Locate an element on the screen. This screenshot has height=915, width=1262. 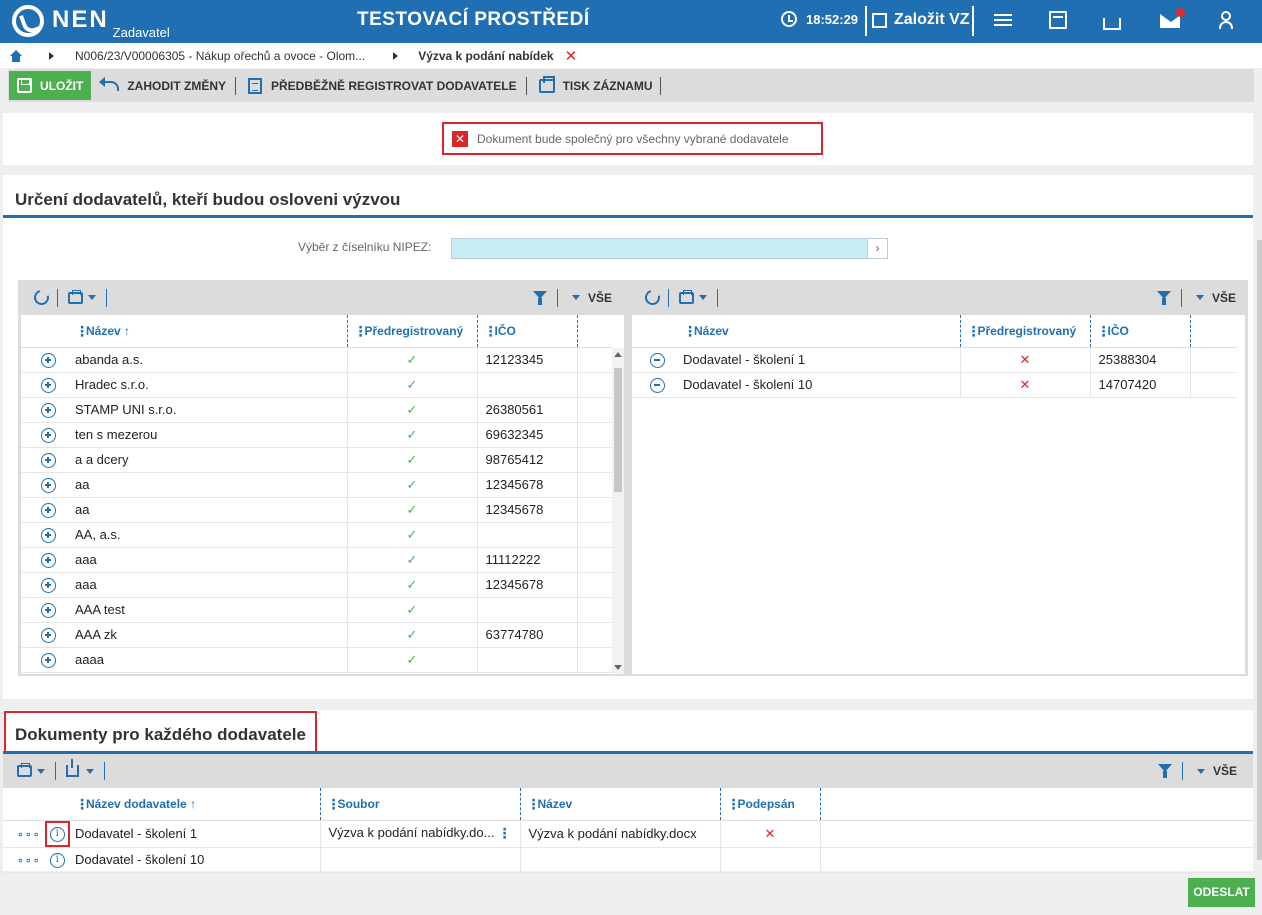
table-row: a a dcery ✓ 98765412 is located at coordinates (316, 460).